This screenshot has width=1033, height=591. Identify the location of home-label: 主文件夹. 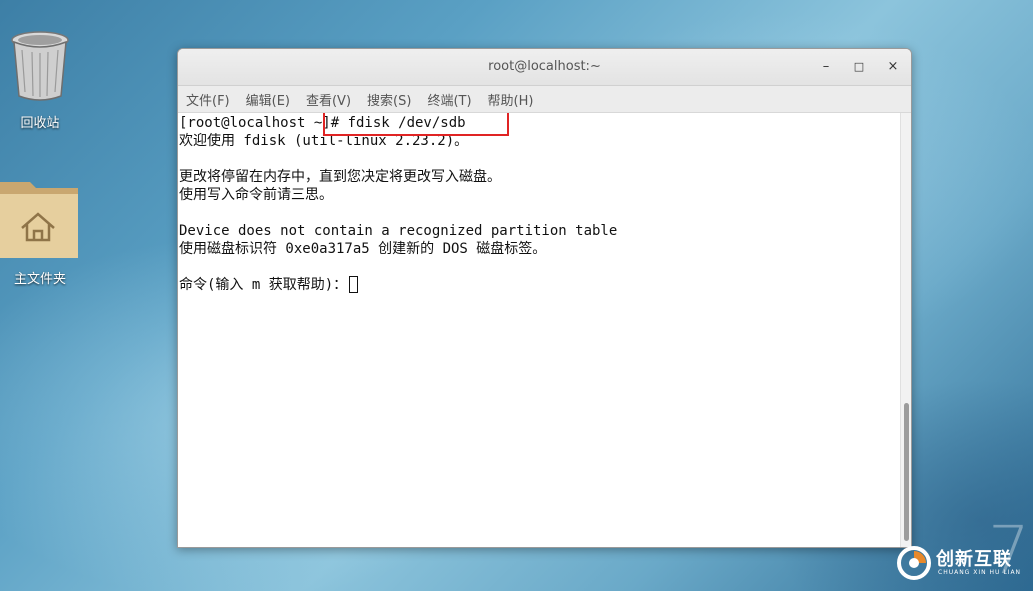
(39, 279).